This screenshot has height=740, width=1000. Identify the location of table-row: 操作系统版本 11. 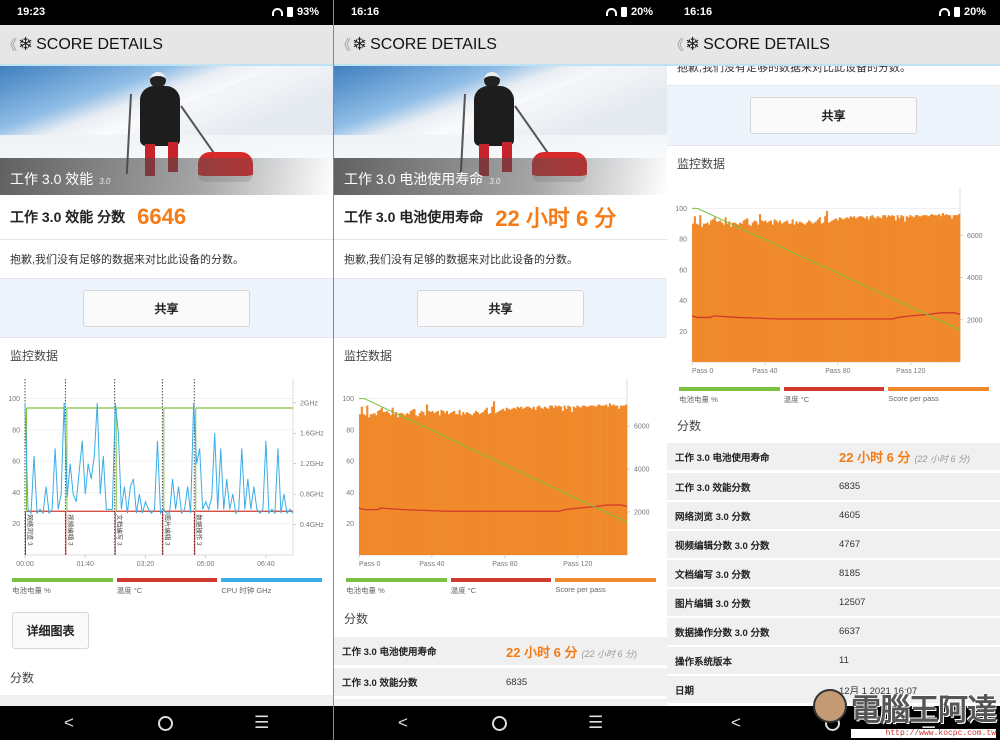
(833, 660).